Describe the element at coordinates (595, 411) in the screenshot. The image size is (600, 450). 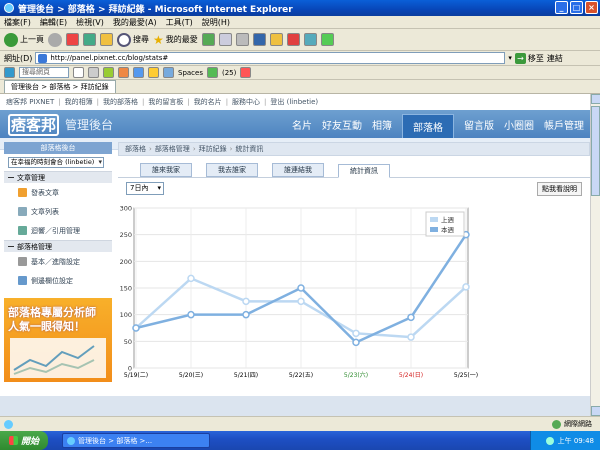
I see `scroll-down-button` at that location.